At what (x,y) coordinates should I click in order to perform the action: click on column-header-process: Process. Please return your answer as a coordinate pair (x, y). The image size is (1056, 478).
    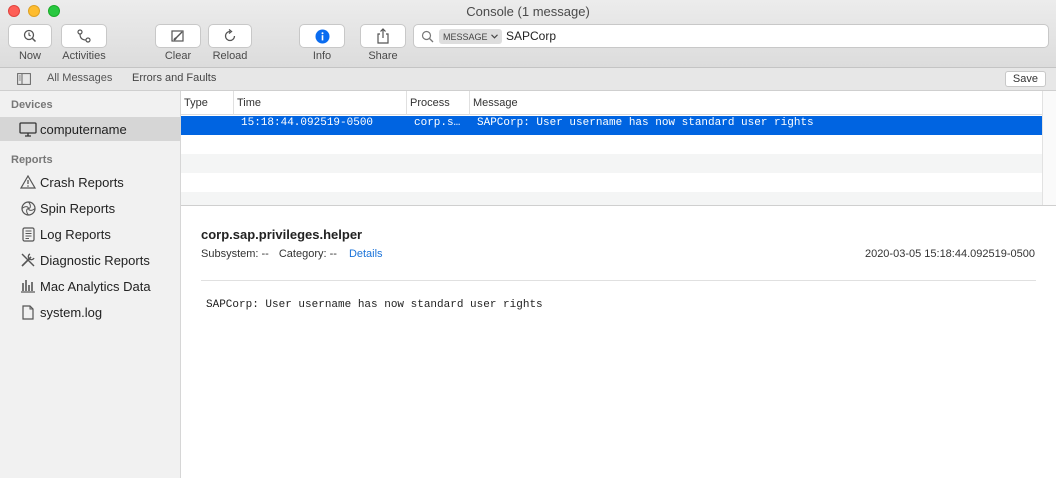
    Looking at the image, I should click on (437, 103).